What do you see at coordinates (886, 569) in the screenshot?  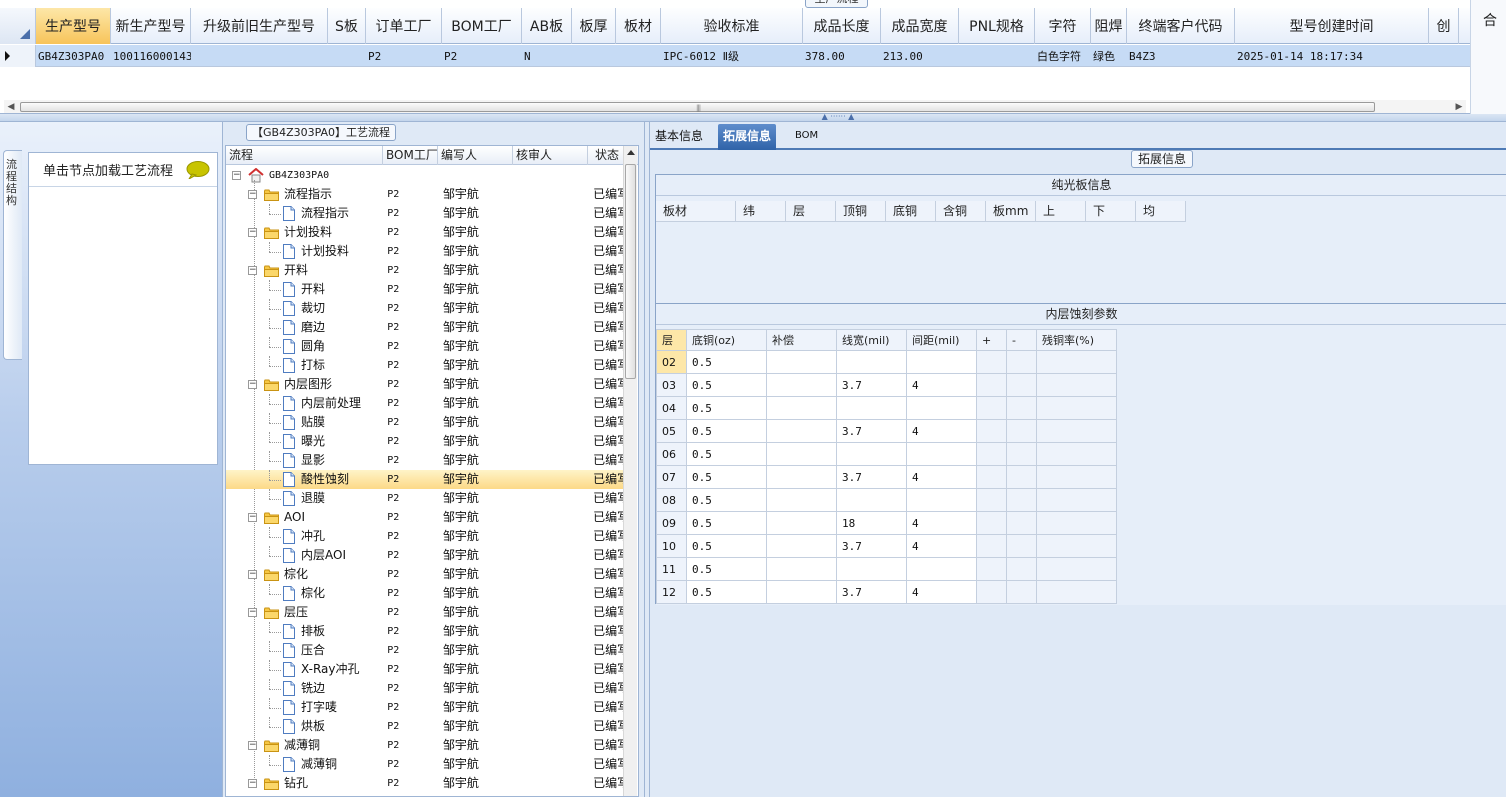 I see `etch-row: 11 0.5` at bounding box center [886, 569].